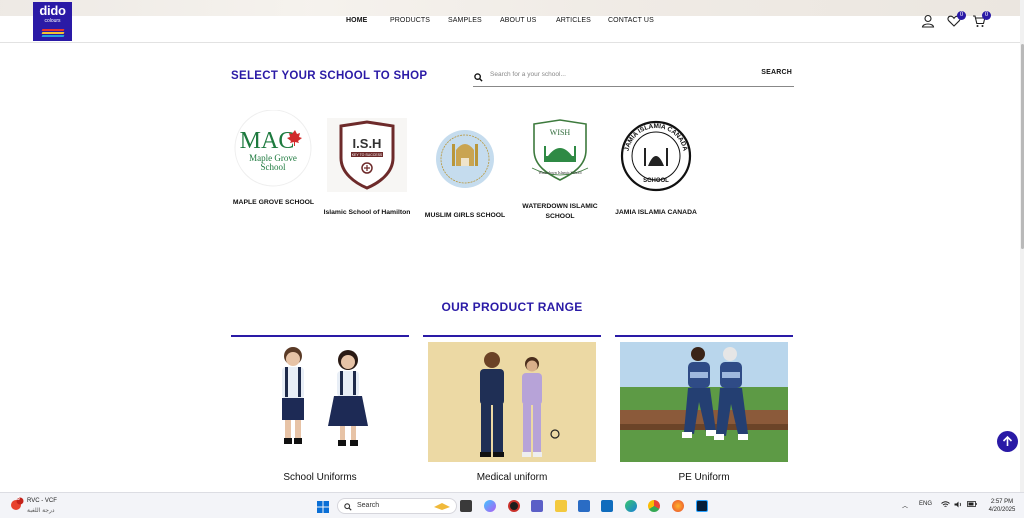  I want to click on school-search-bar: SEARCH, so click(633, 75).